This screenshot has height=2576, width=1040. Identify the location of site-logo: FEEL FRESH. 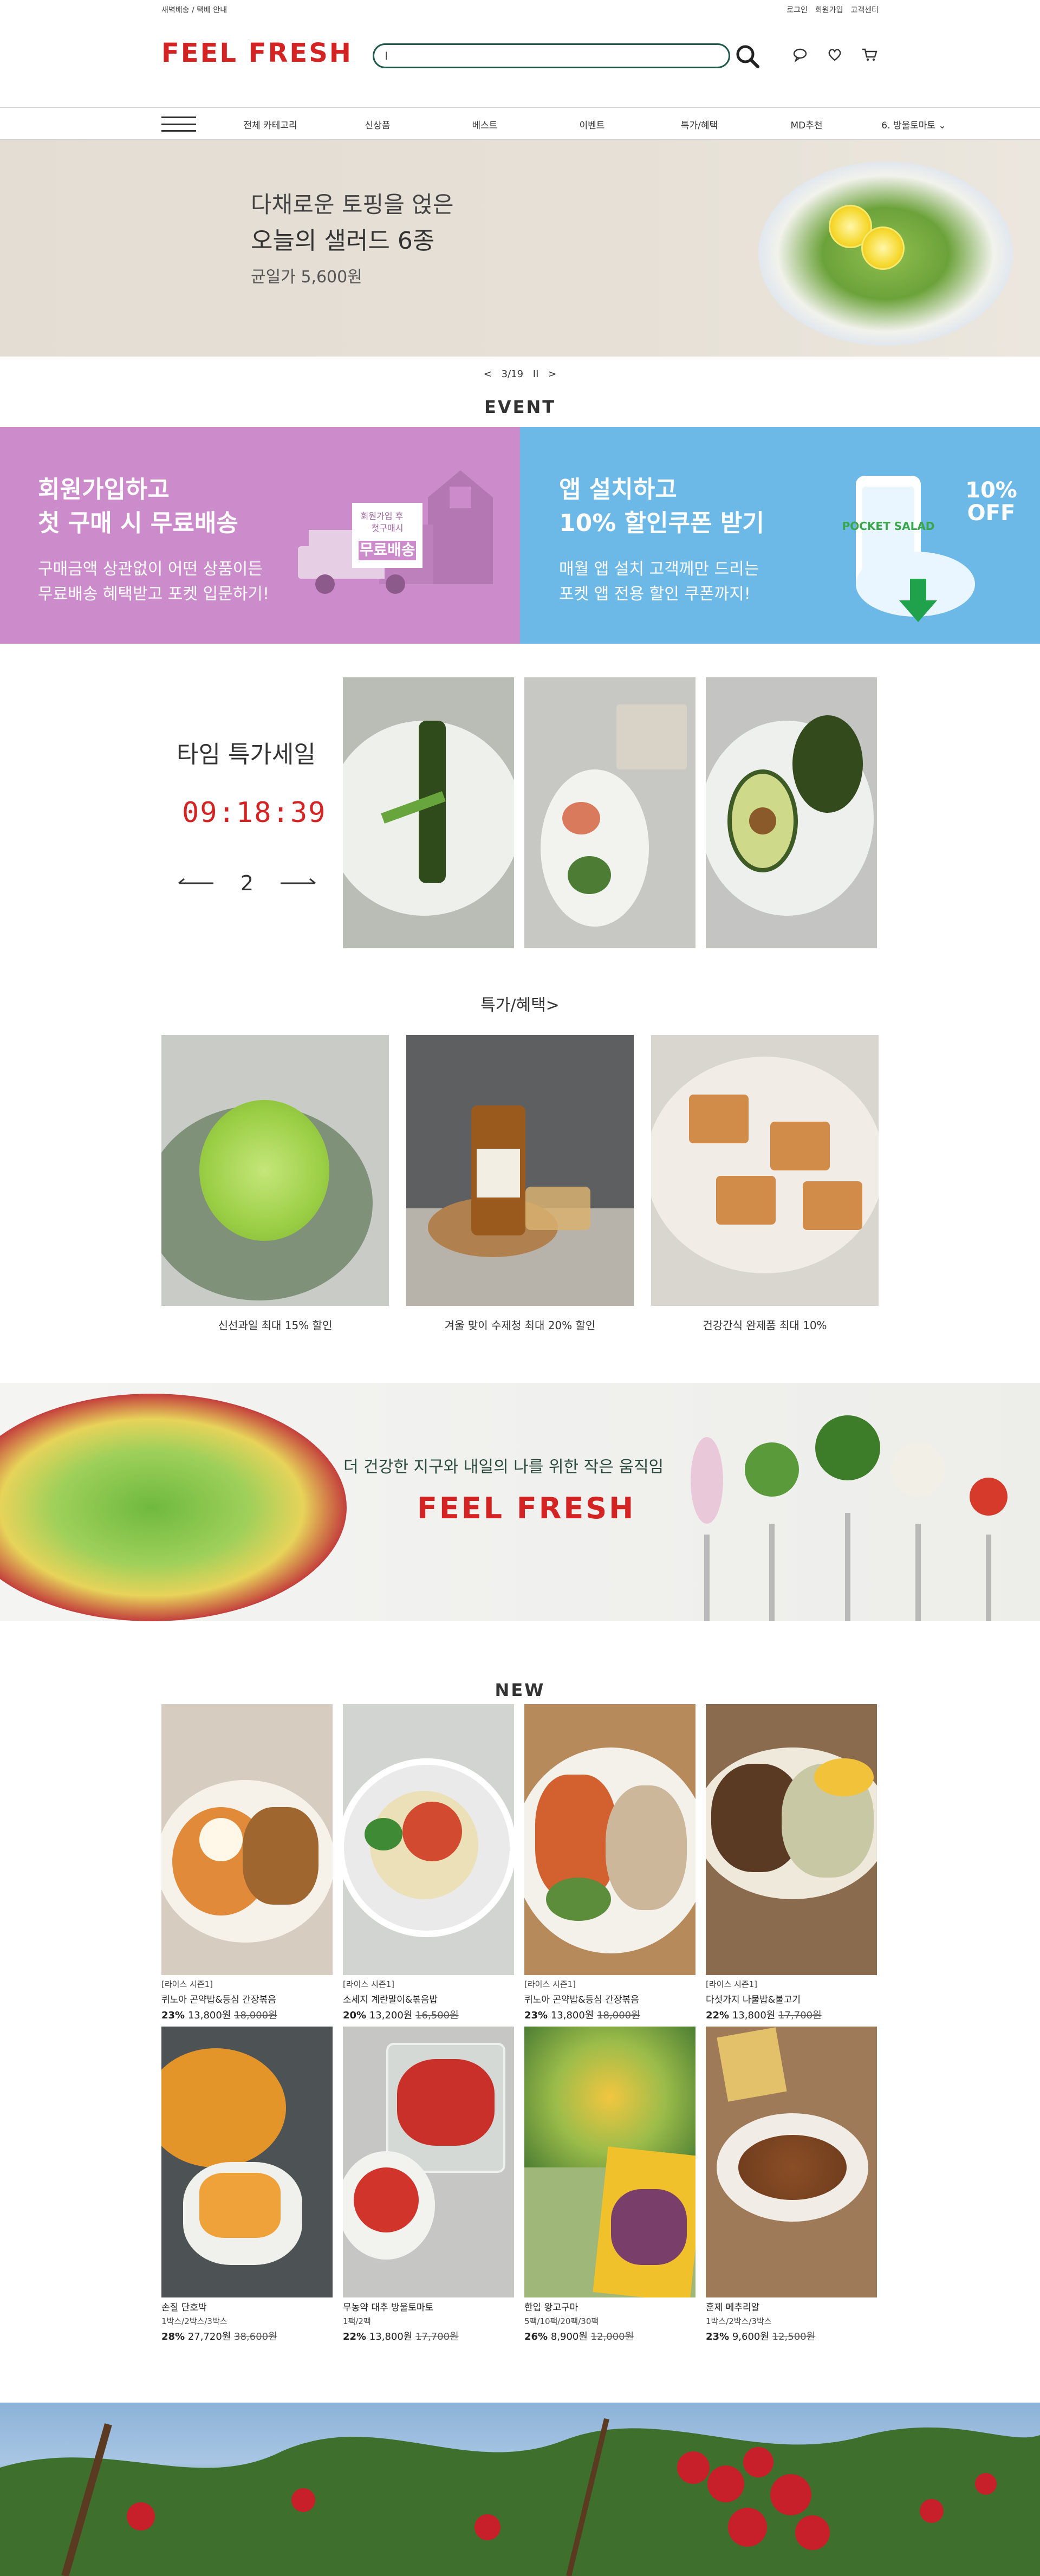
(257, 53).